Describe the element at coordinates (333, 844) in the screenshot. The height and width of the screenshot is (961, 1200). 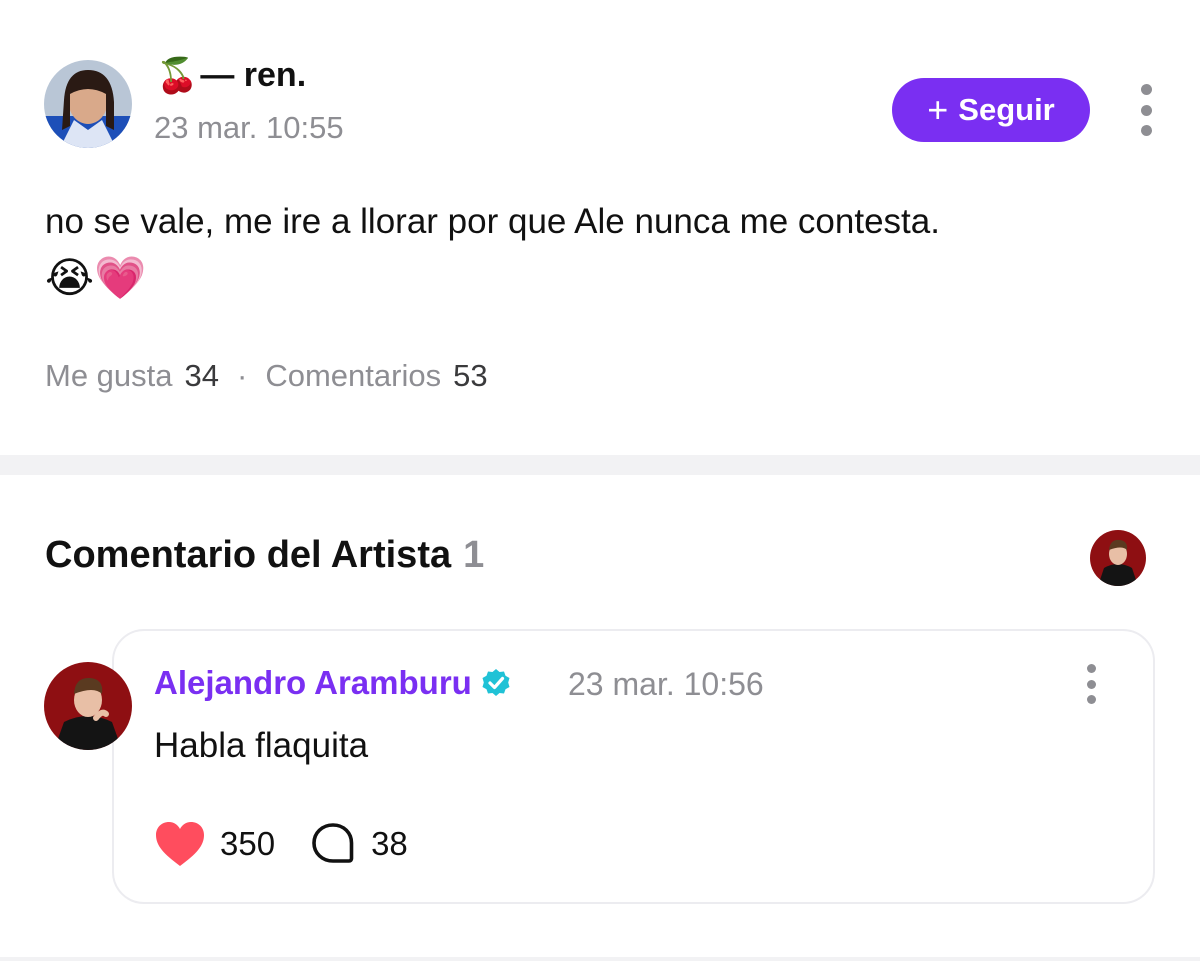
I see `reply-bubble-icon` at that location.